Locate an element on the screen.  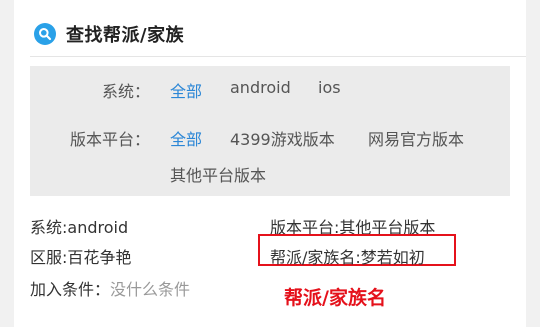
platform-option-netease: 网易官方版本 is located at coordinates (416, 138).